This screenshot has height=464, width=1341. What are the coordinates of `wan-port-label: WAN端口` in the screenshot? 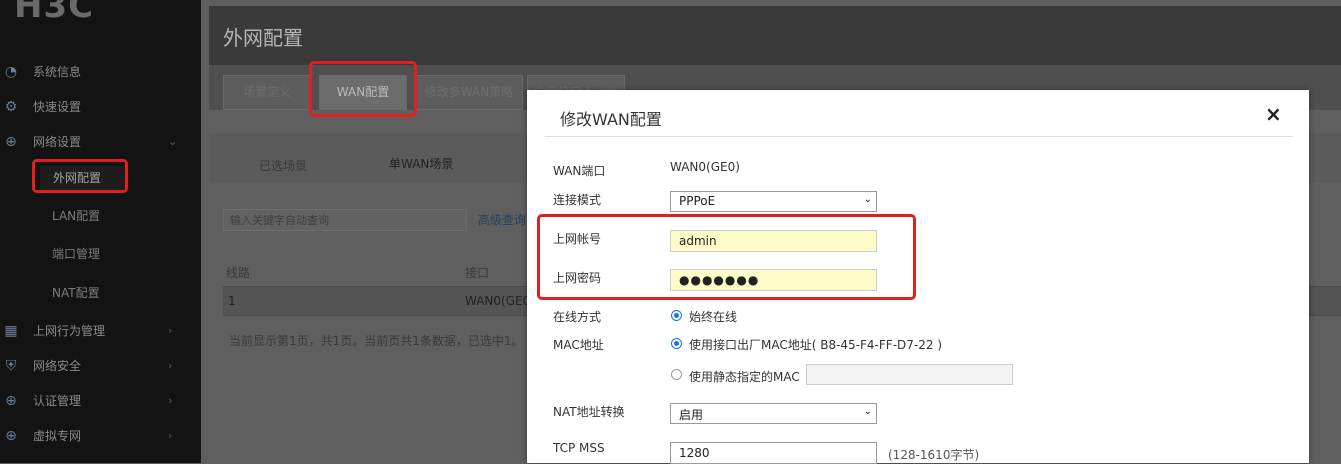 It's located at (579, 171).